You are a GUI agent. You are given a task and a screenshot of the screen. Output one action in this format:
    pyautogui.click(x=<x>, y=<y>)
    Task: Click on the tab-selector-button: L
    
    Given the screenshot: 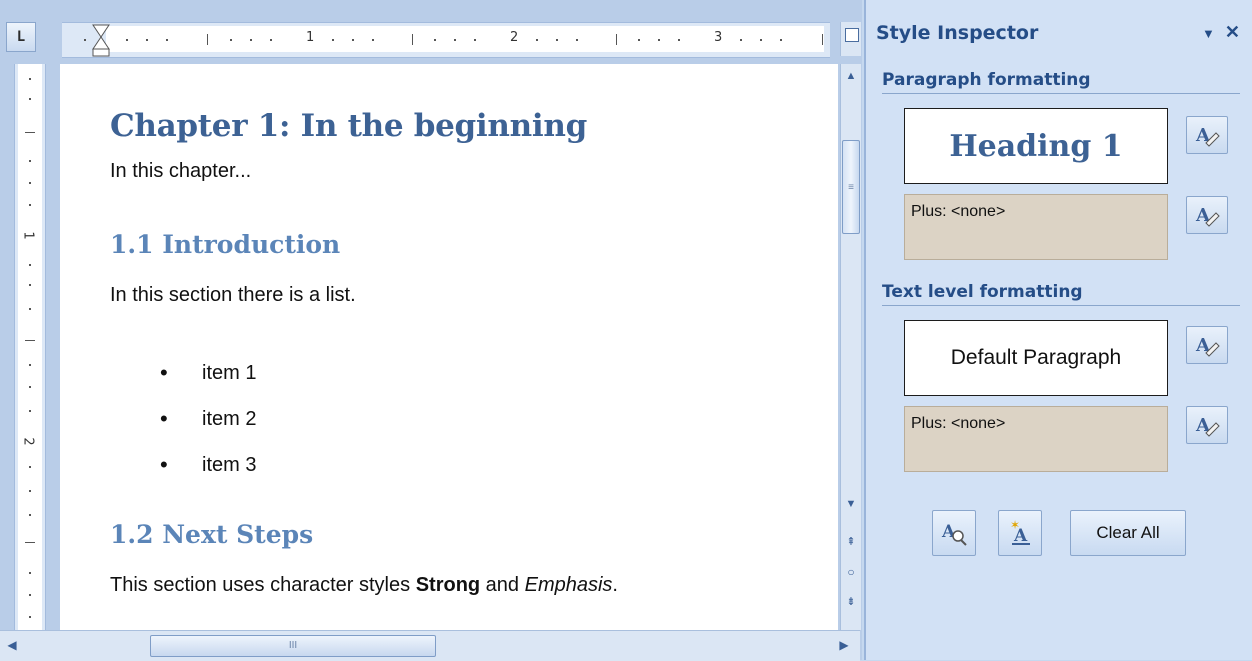 What is the action you would take?
    pyautogui.click(x=21, y=37)
    